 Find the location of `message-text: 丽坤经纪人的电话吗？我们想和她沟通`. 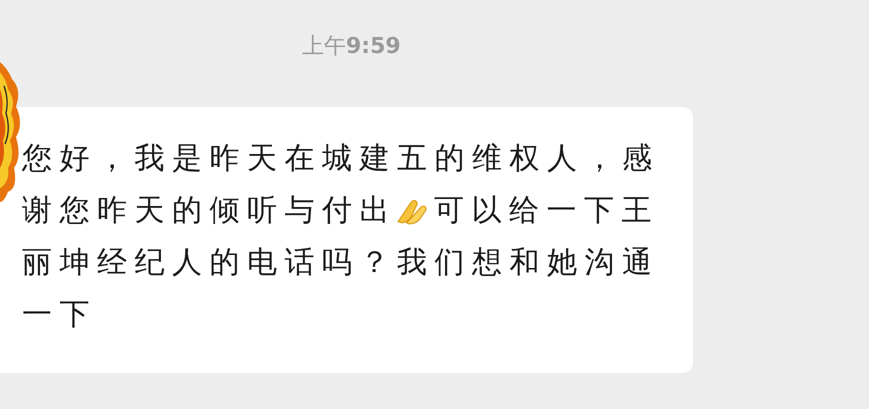

message-text: 丽坤经纪人的电话吗？我们想和她沟通 is located at coordinates (341, 263).